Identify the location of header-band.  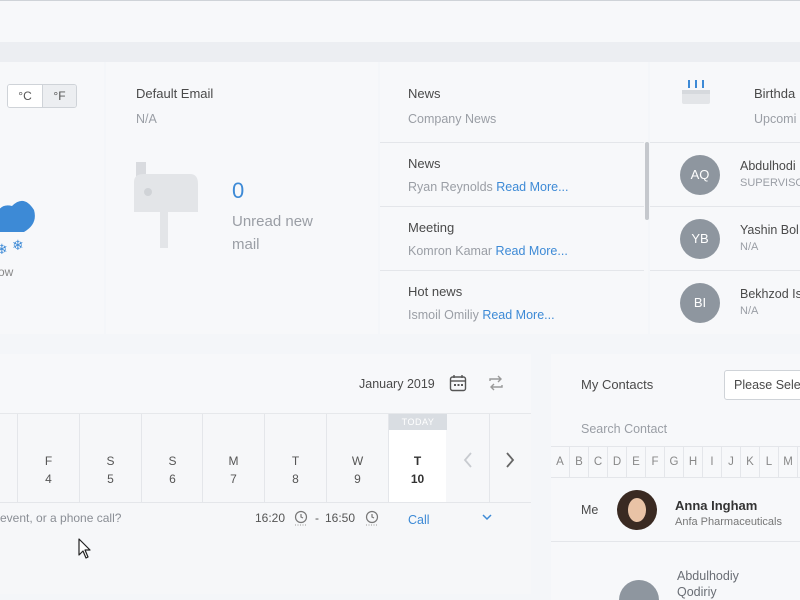
(400, 52).